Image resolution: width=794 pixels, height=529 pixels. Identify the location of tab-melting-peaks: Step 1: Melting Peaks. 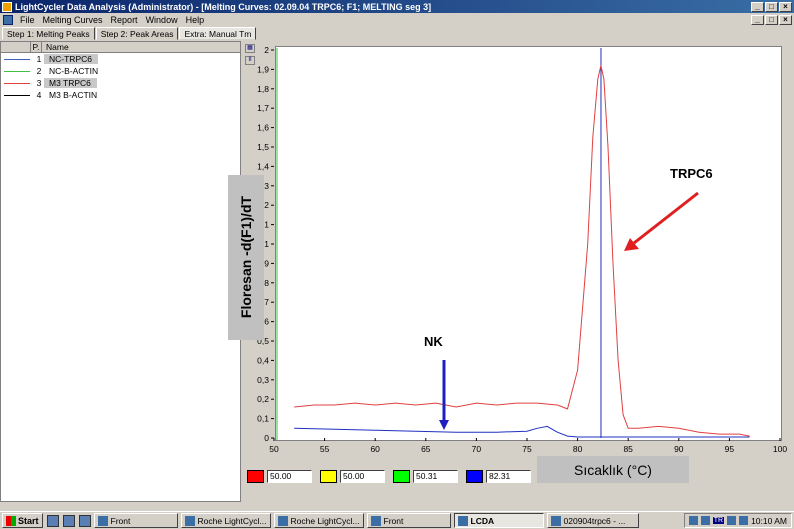
(48, 33).